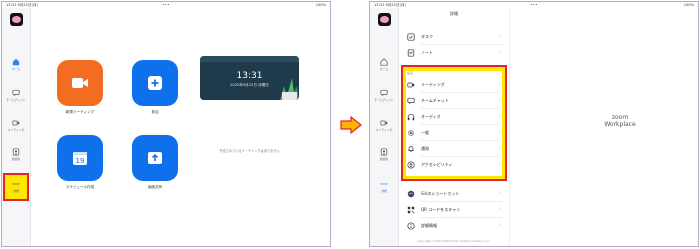 This screenshot has height=249, width=700. Describe the element at coordinates (433, 84) in the screenshot. I see `menu-item-label: ミーティング` at that location.